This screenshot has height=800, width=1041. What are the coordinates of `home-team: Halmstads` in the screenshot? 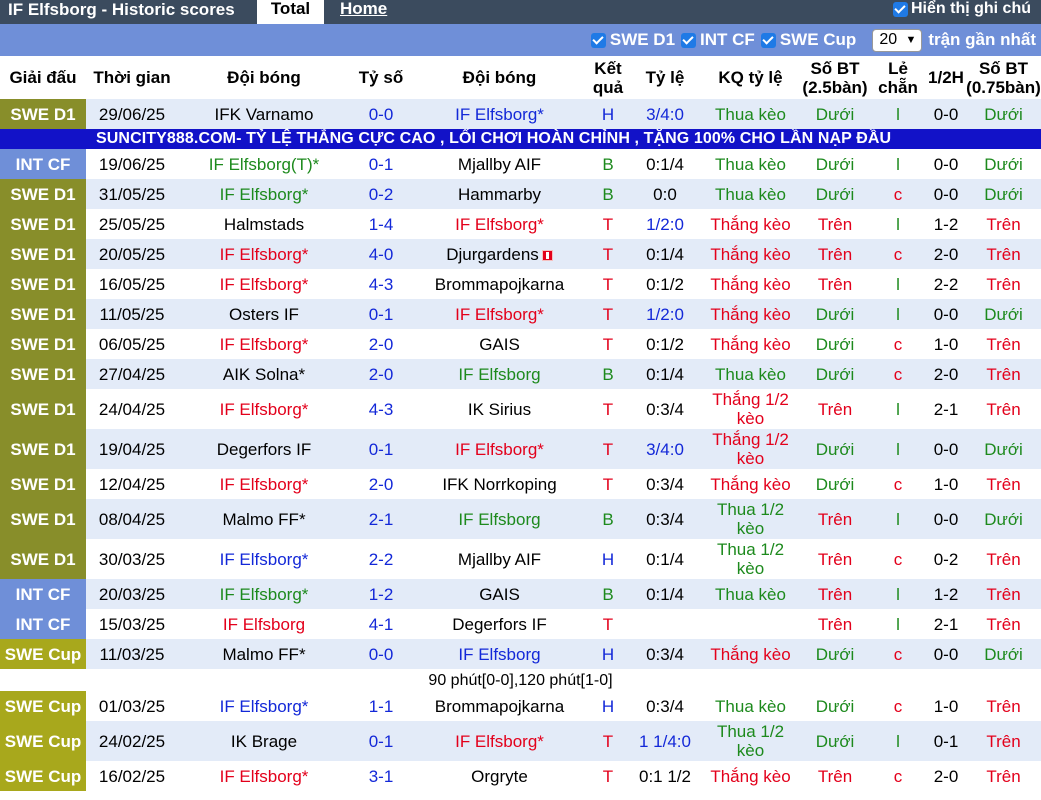 It's located at (264, 224).